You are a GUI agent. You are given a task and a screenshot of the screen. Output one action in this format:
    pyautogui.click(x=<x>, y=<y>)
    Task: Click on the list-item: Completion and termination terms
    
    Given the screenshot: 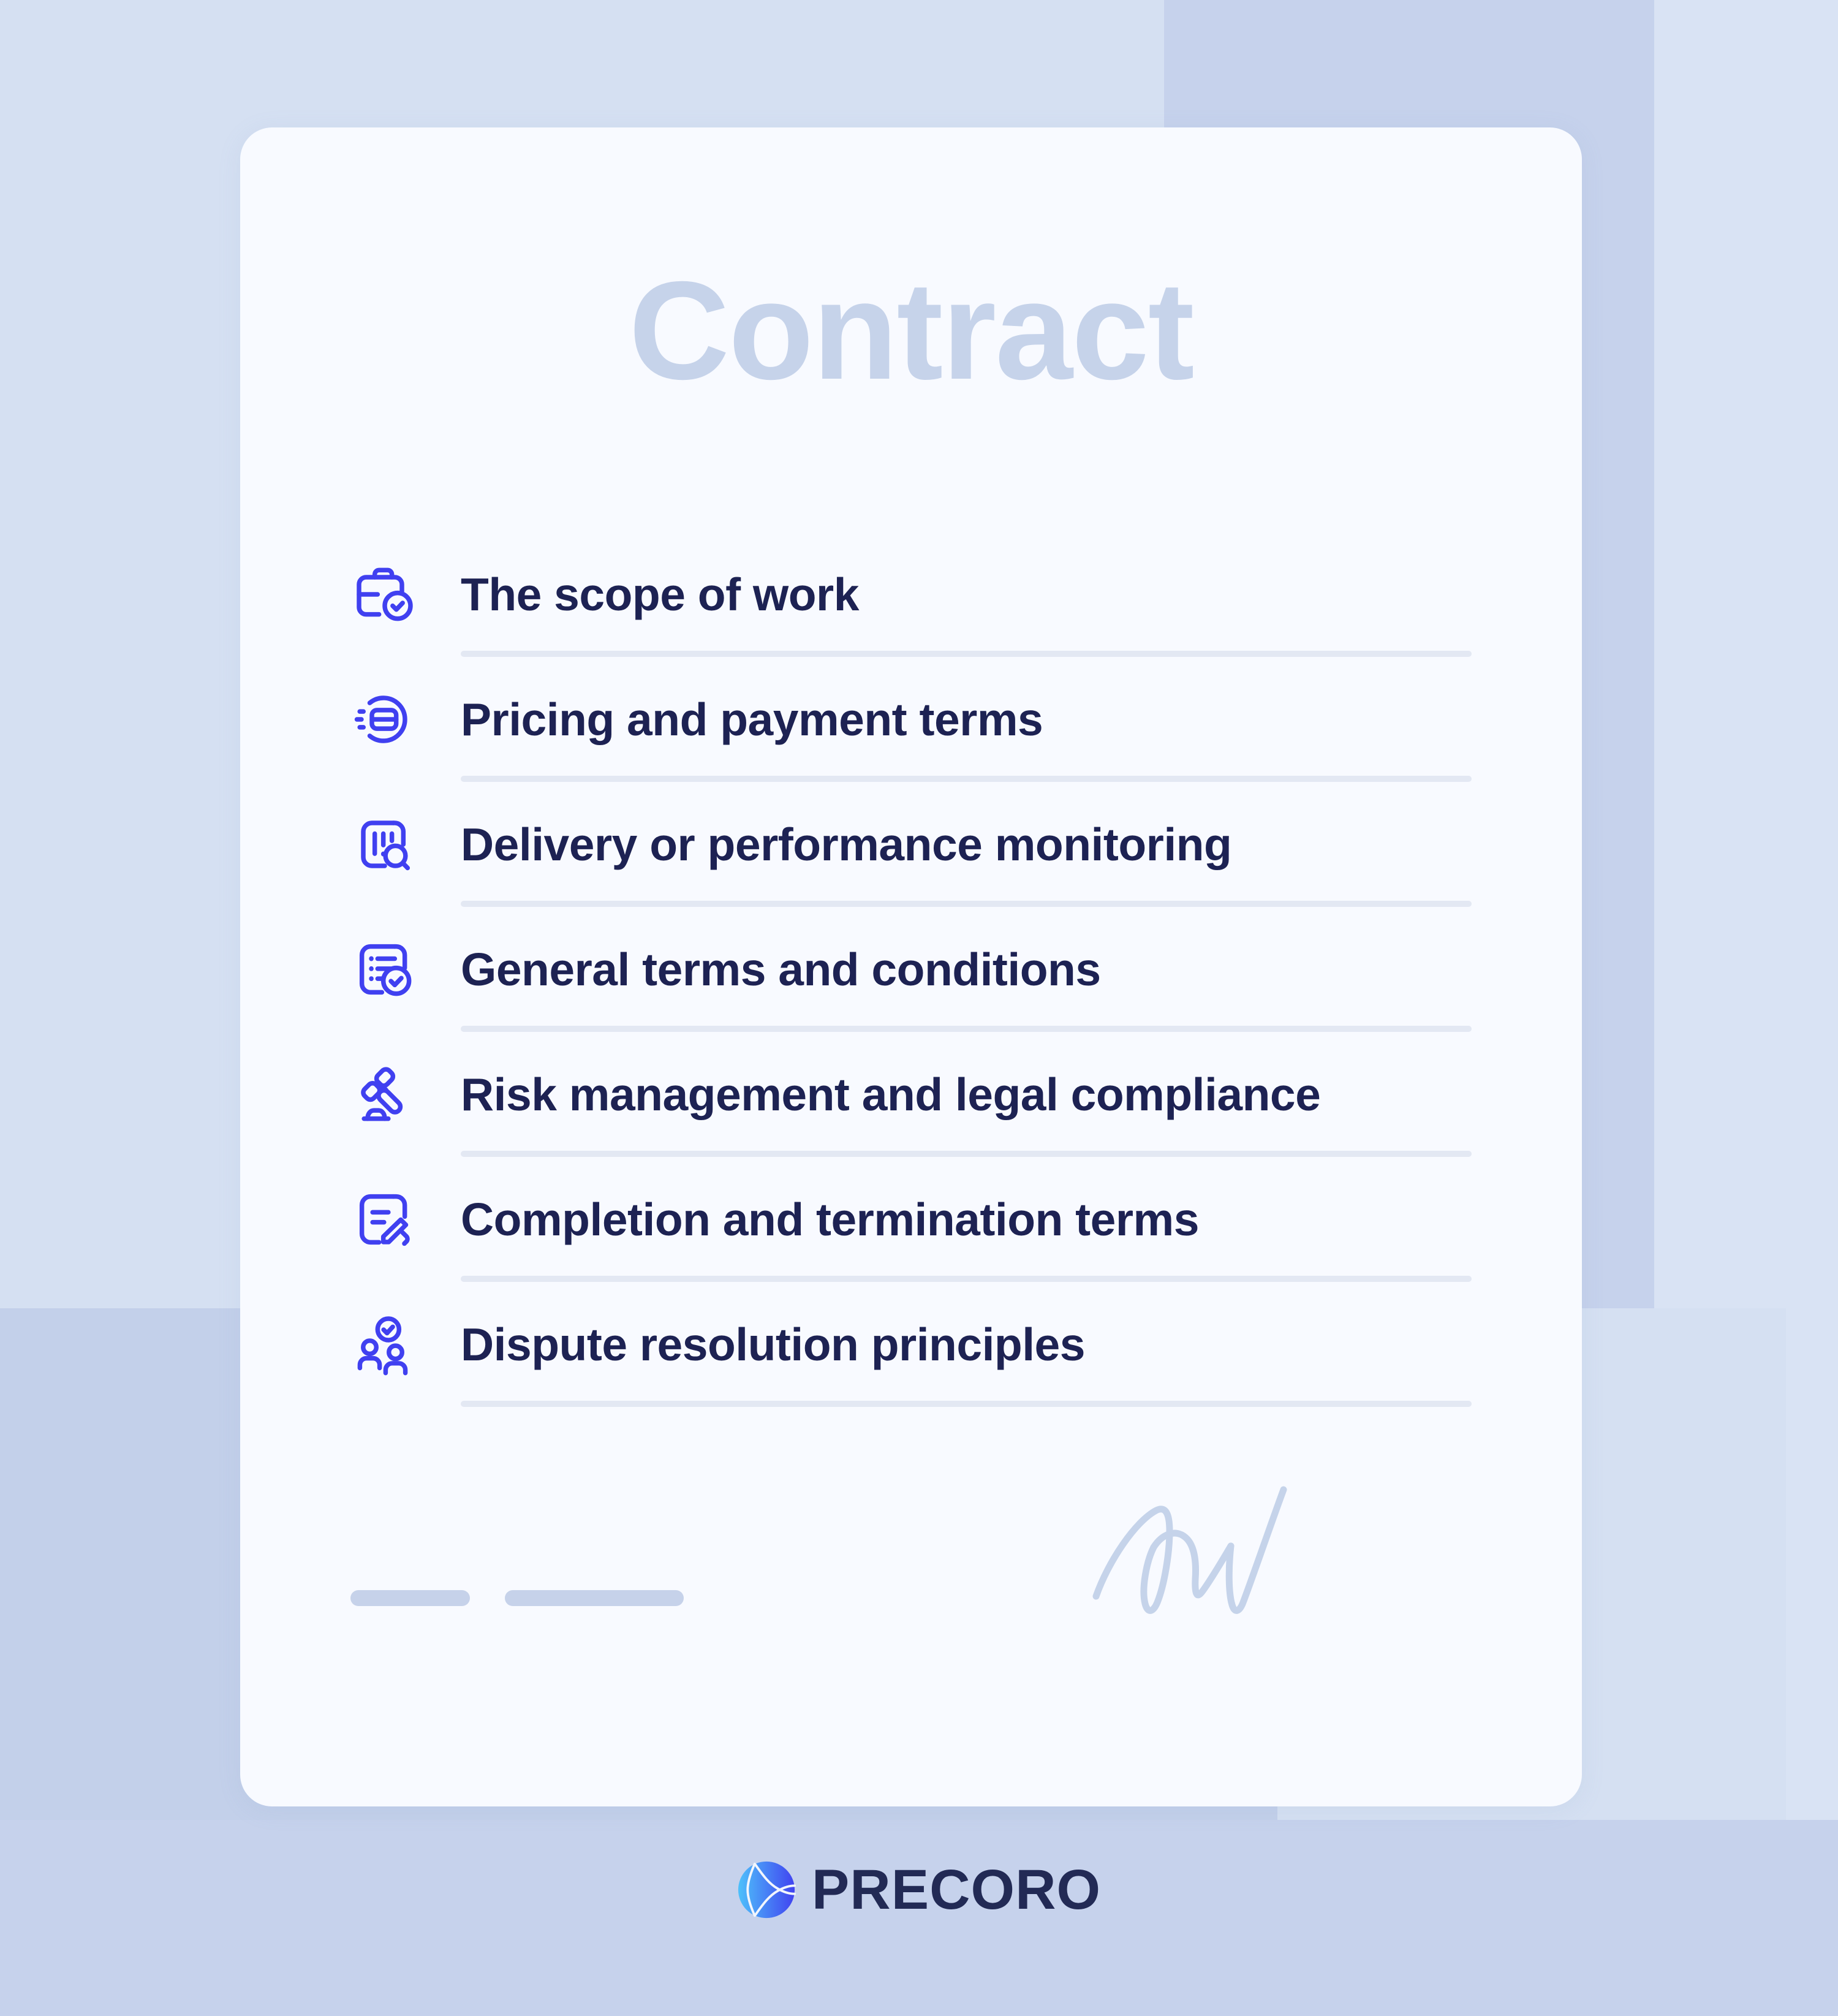 What is the action you would take?
    pyautogui.click(x=911, y=1219)
    